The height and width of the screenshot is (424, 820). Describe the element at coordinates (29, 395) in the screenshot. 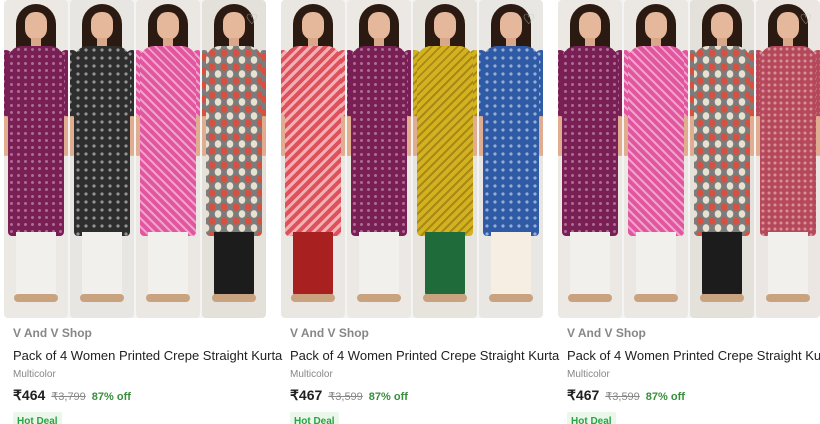

I see `selling-price: ₹464` at that location.